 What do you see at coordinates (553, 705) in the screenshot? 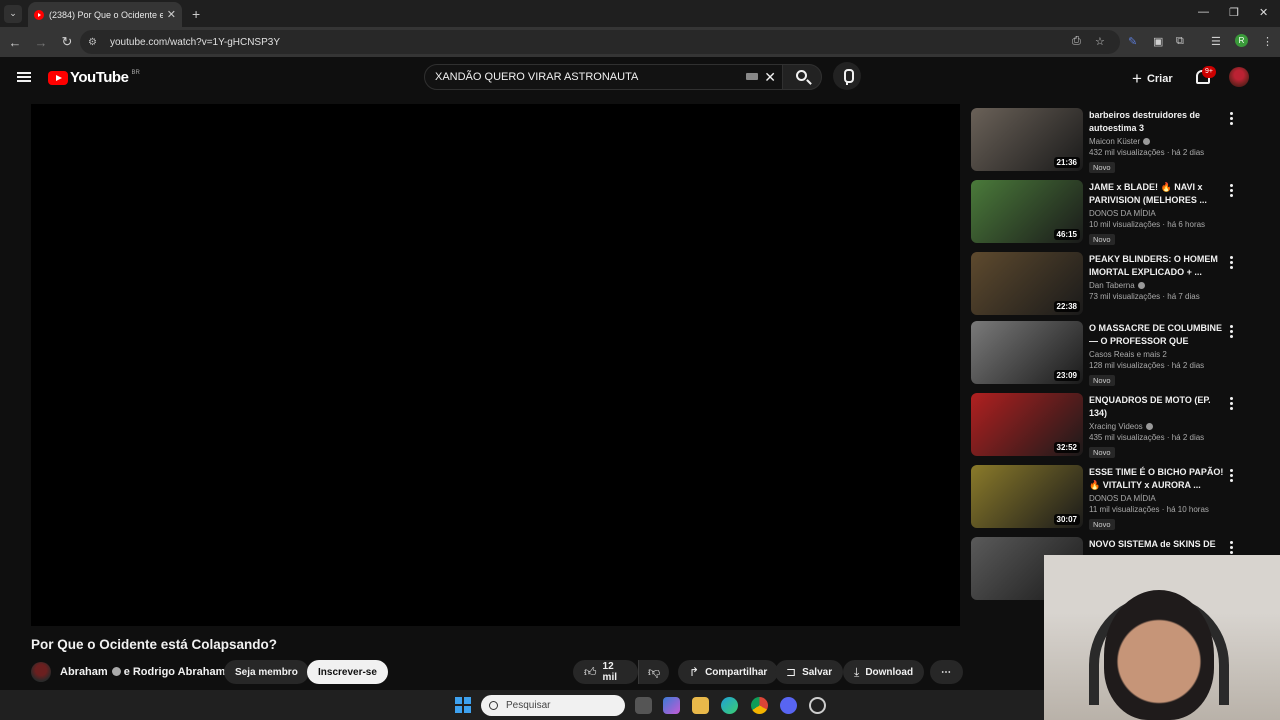
I see `taskbar-search: Pesquisar` at bounding box center [553, 705].